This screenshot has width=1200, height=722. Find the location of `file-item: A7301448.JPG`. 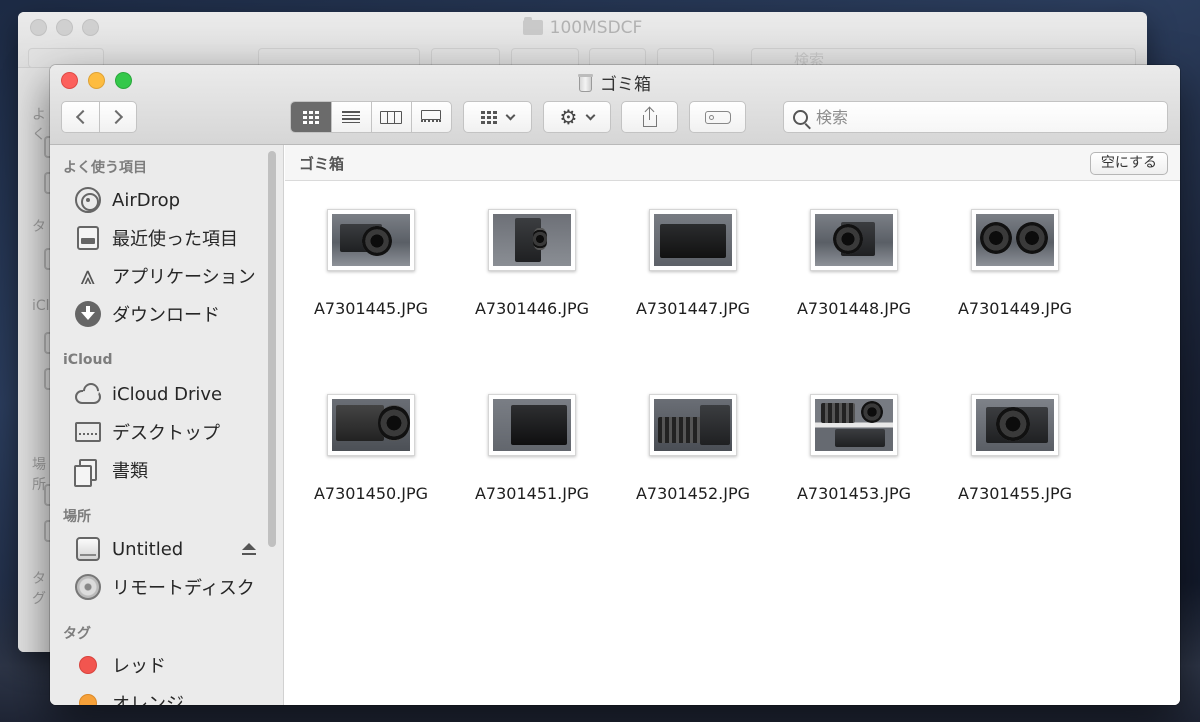

file-item: A7301448.JPG is located at coordinates (854, 274).